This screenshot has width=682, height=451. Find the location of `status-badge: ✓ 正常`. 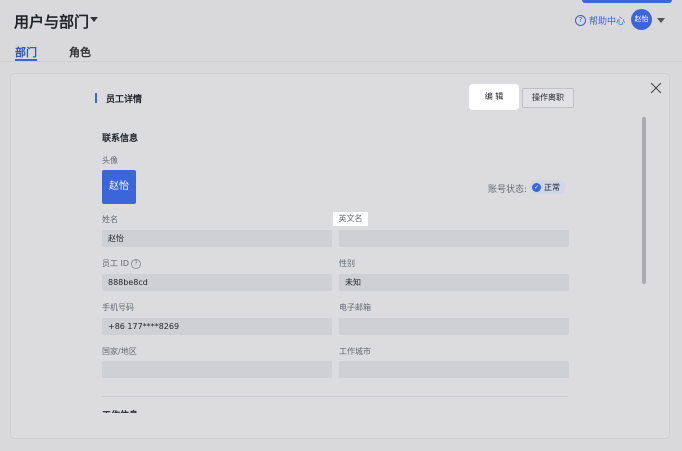

status-badge: ✓ 正常 is located at coordinates (547, 187).